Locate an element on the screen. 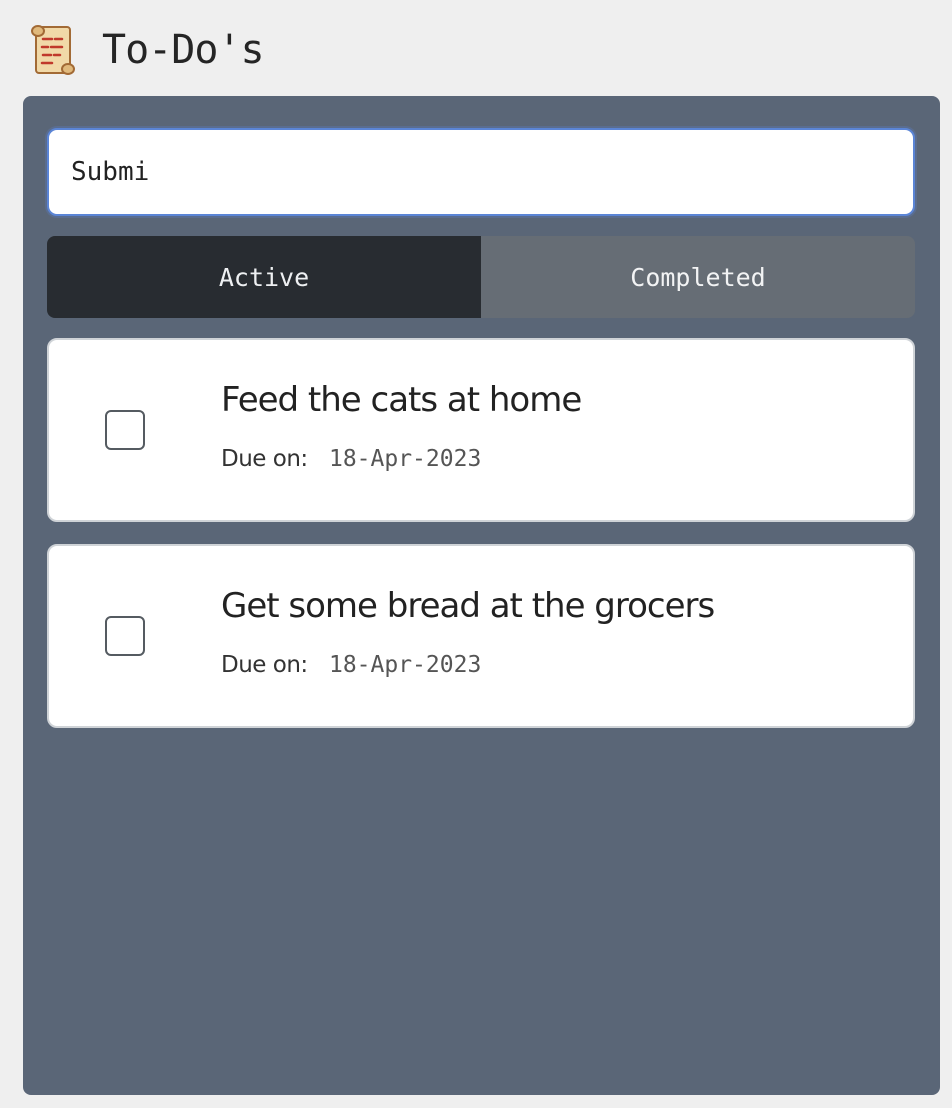  tab-completed: Completed is located at coordinates (698, 277).